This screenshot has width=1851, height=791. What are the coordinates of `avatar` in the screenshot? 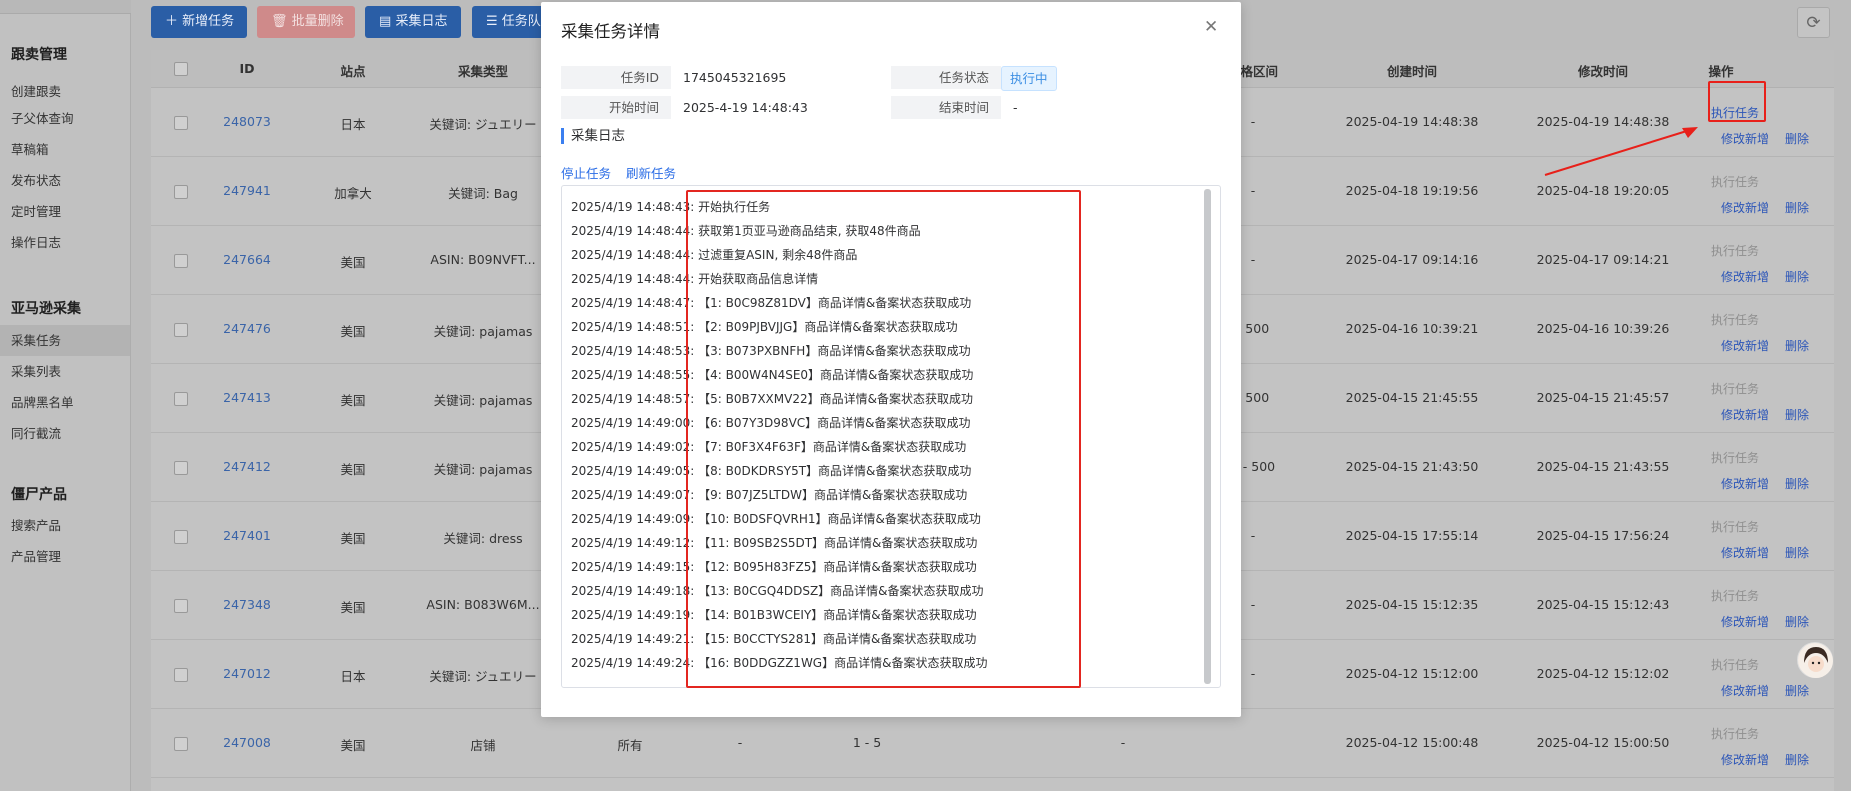 It's located at (1815, 660).